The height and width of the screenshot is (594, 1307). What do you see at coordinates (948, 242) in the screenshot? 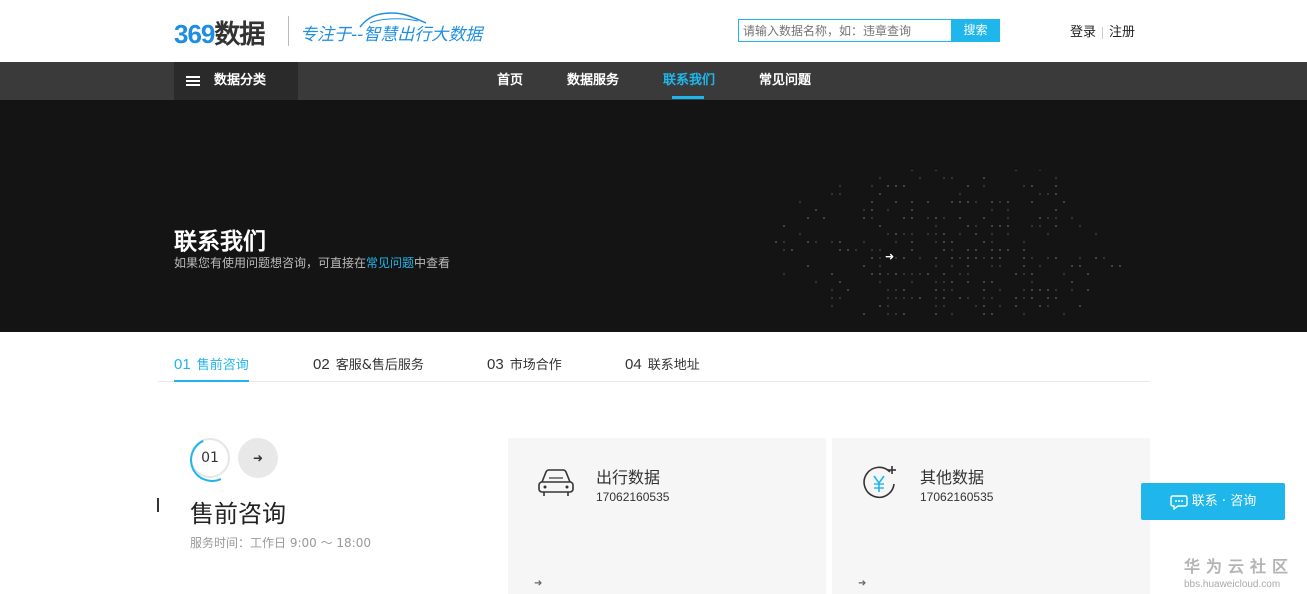
I see `dot-map-decoration` at bounding box center [948, 242].